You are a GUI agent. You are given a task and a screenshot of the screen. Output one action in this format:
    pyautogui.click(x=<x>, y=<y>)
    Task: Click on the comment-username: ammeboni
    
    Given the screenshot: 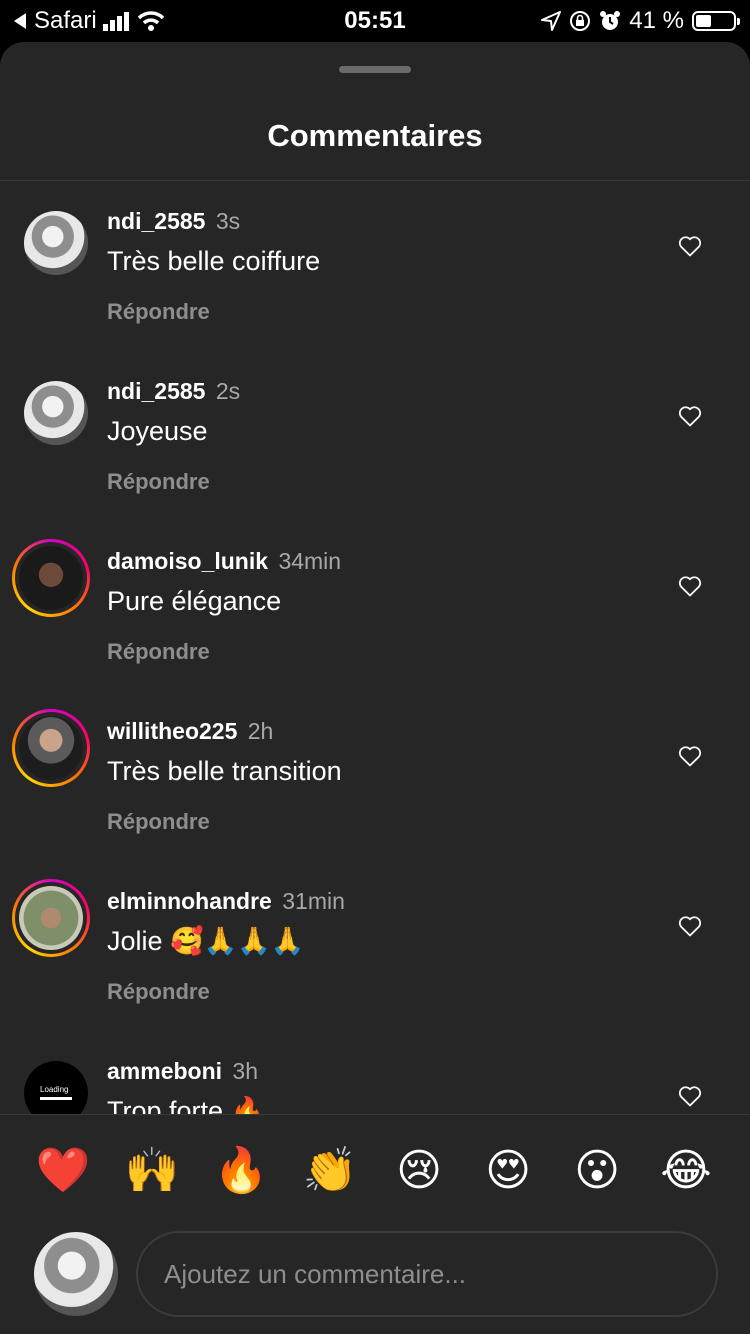 What is the action you would take?
    pyautogui.click(x=164, y=1071)
    